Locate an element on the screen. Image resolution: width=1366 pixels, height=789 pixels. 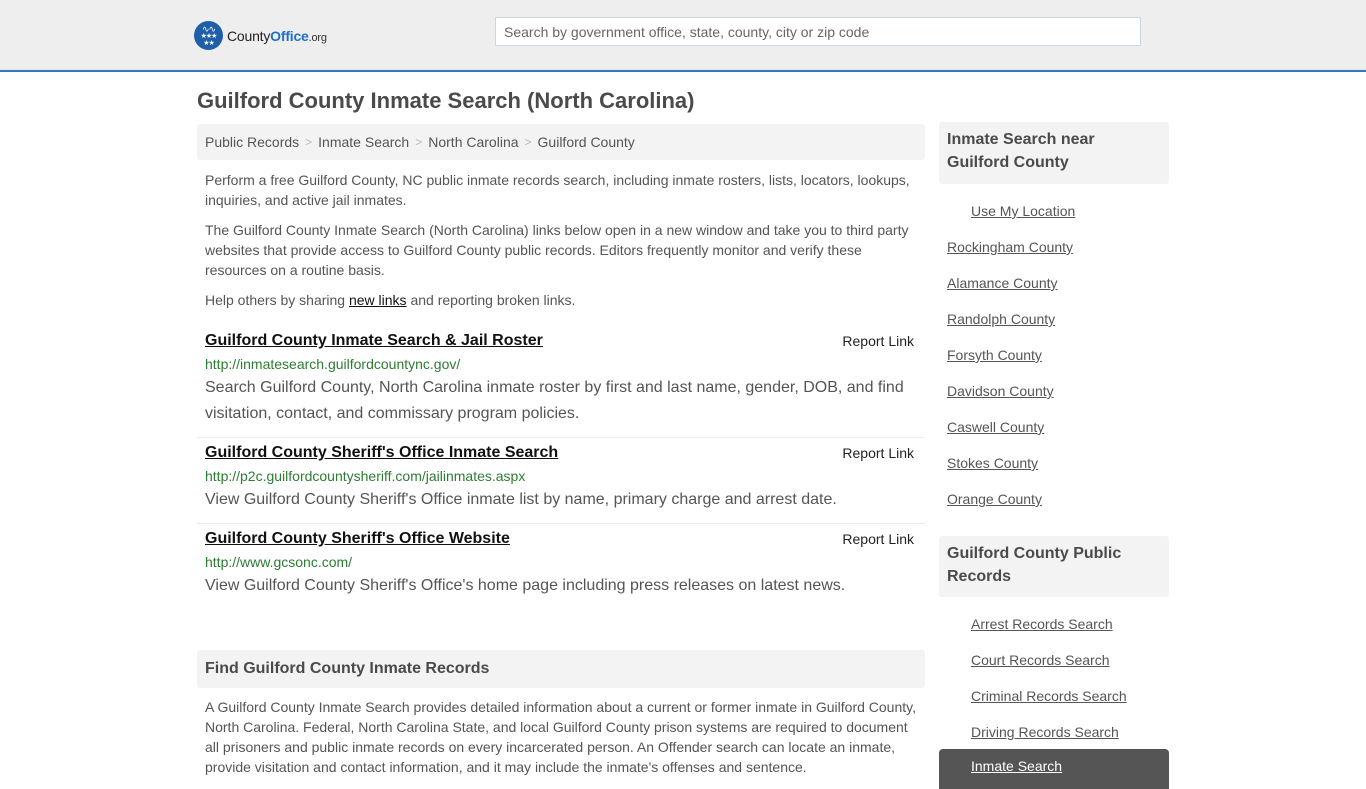
public-records-heading: Guilford County Public Records is located at coordinates (1054, 566).